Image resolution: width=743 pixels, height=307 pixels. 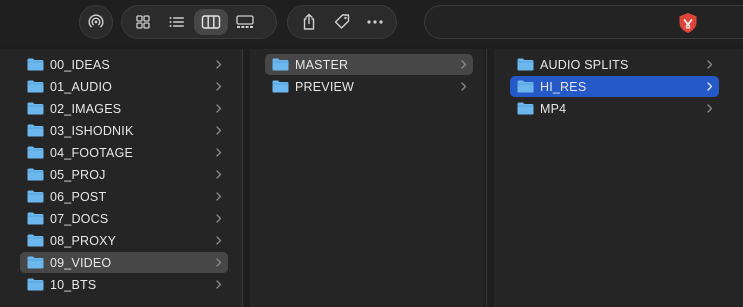 What do you see at coordinates (124, 64) in the screenshot?
I see `list-item: 00_IDEAS` at bounding box center [124, 64].